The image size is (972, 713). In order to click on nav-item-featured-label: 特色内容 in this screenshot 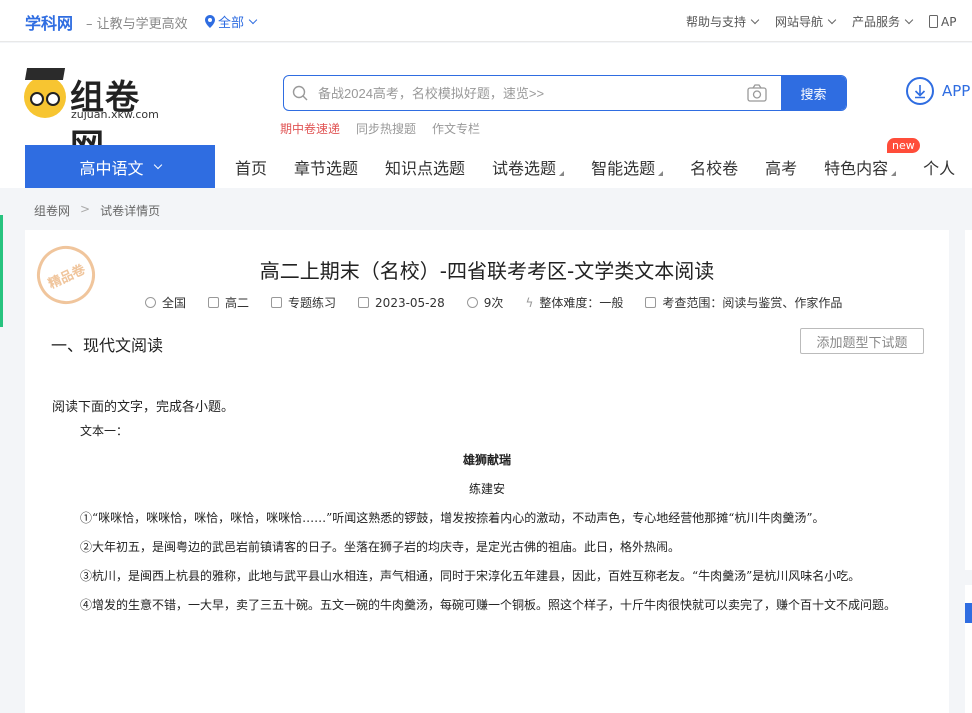, I will do `click(856, 168)`.